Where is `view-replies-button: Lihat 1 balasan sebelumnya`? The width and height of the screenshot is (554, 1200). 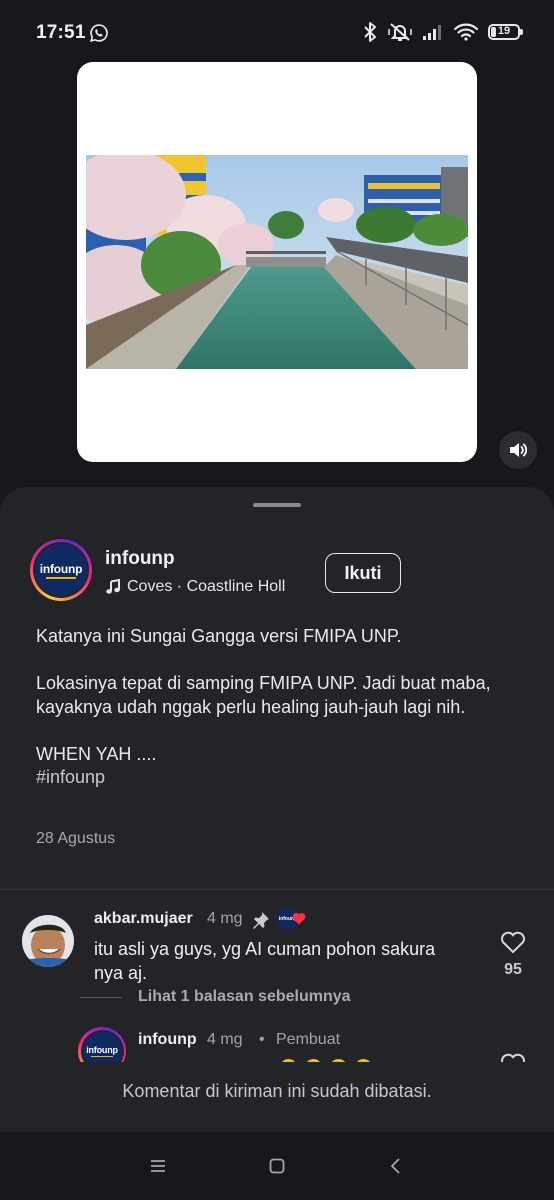
view-replies-button: Lihat 1 balasan sebelumnya is located at coordinates (244, 997).